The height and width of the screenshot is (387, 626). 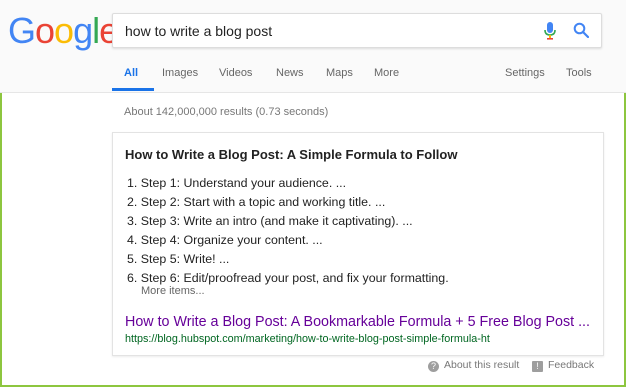 I want to click on tab-maps: Maps, so click(x=339, y=73).